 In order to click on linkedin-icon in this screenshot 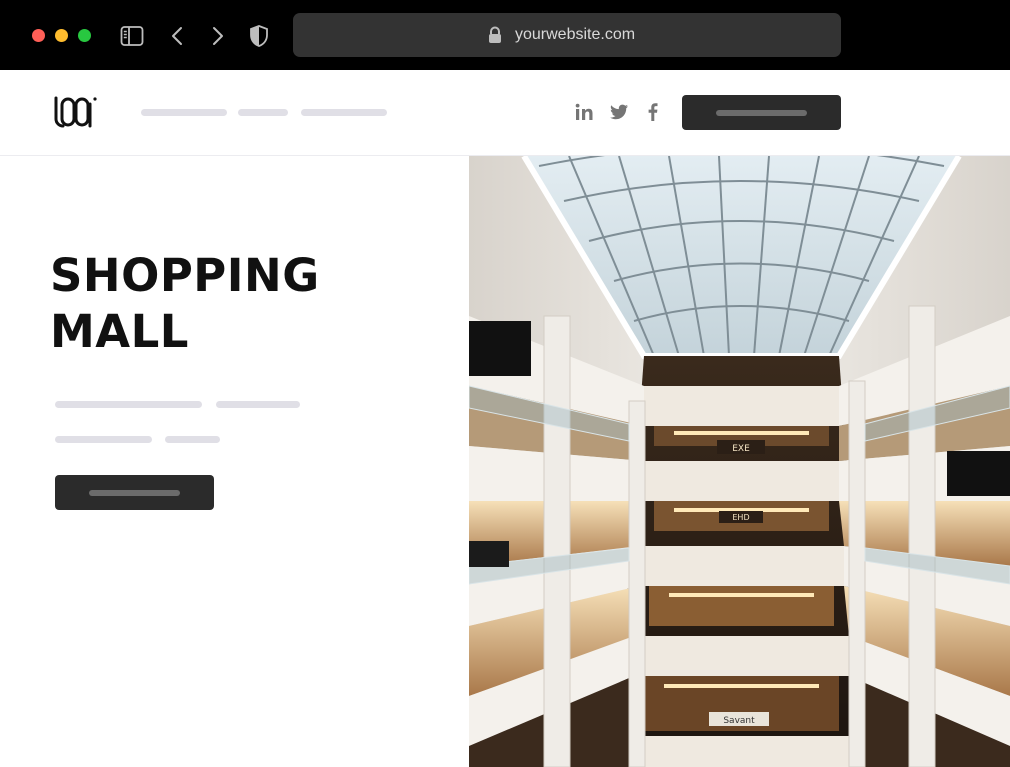, I will do `click(584, 112)`.